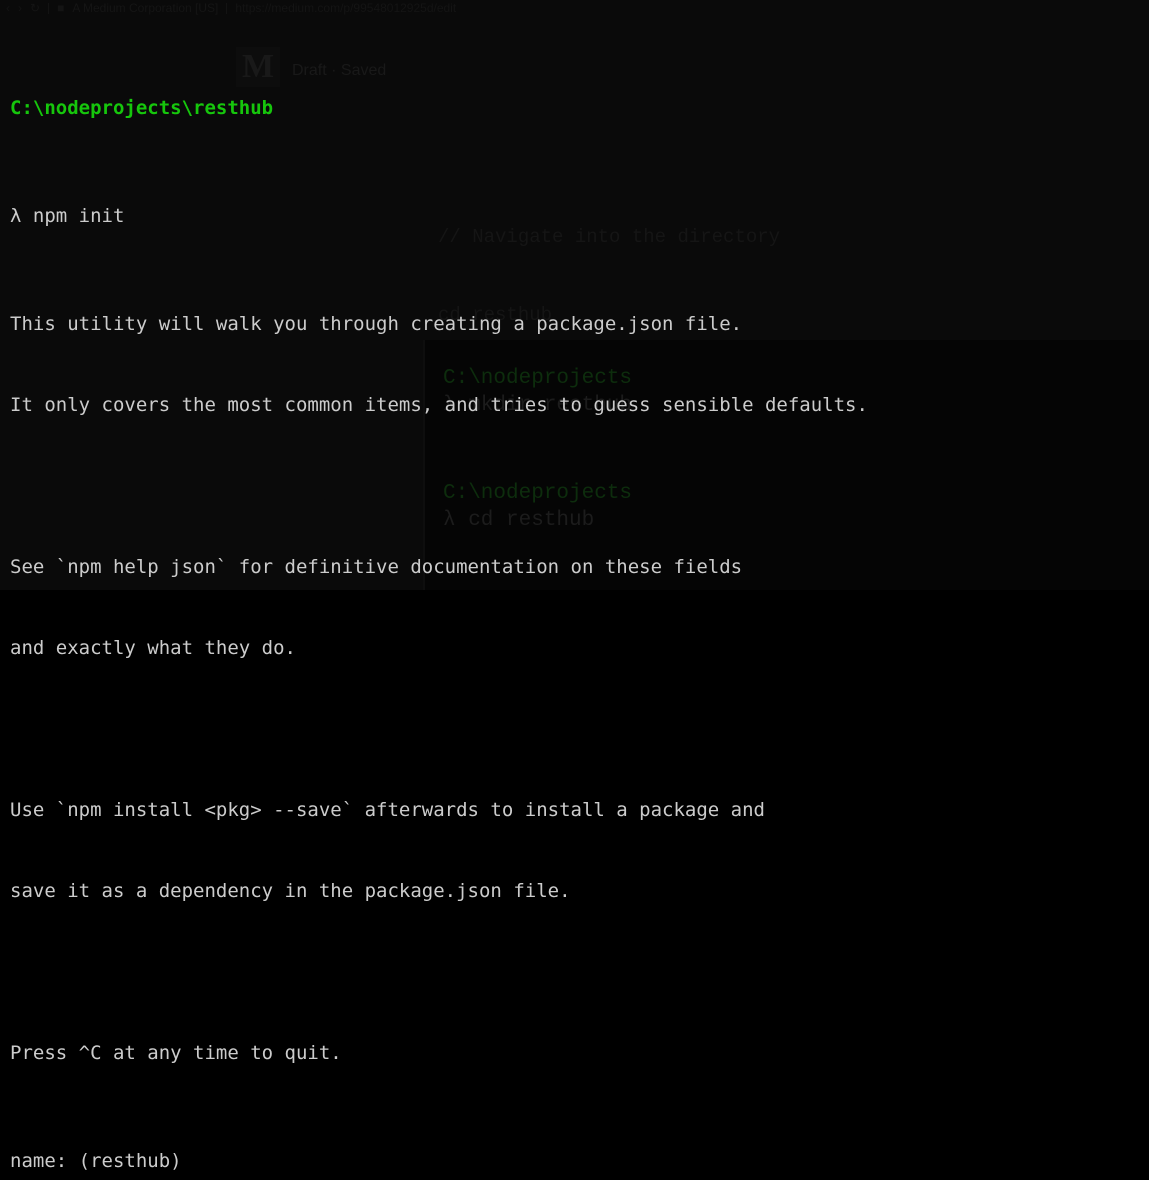 The width and height of the screenshot is (1149, 1180). I want to click on command-text: npm init, so click(79, 216).